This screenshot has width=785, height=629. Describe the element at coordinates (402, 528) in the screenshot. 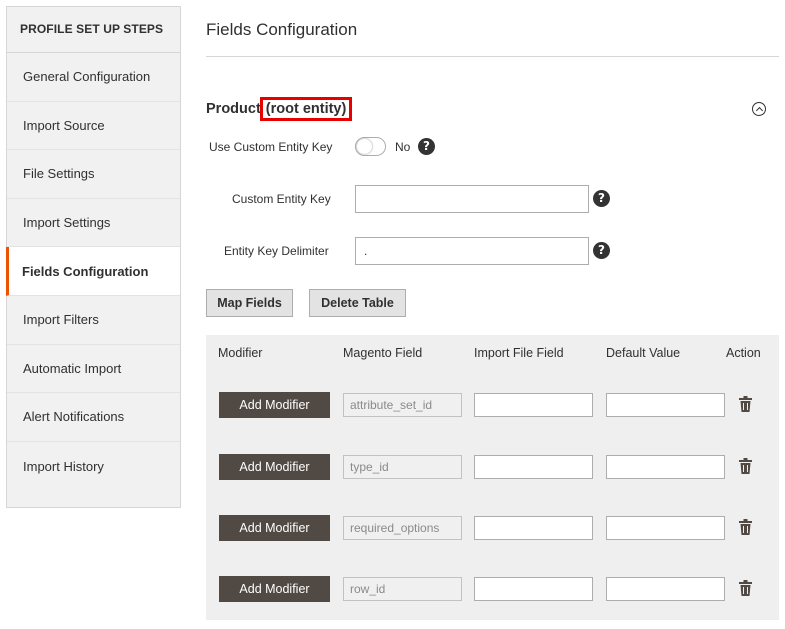

I see `magento-field-value: required_options` at that location.